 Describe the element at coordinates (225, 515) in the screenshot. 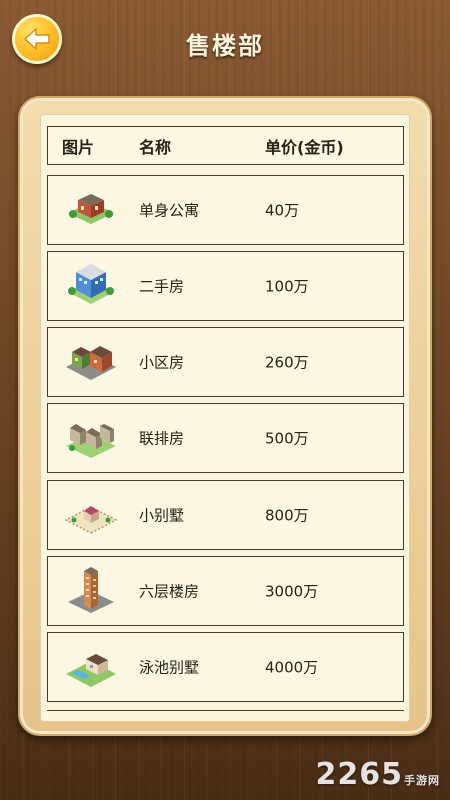

I see `table-row: 小别墅 800万` at that location.